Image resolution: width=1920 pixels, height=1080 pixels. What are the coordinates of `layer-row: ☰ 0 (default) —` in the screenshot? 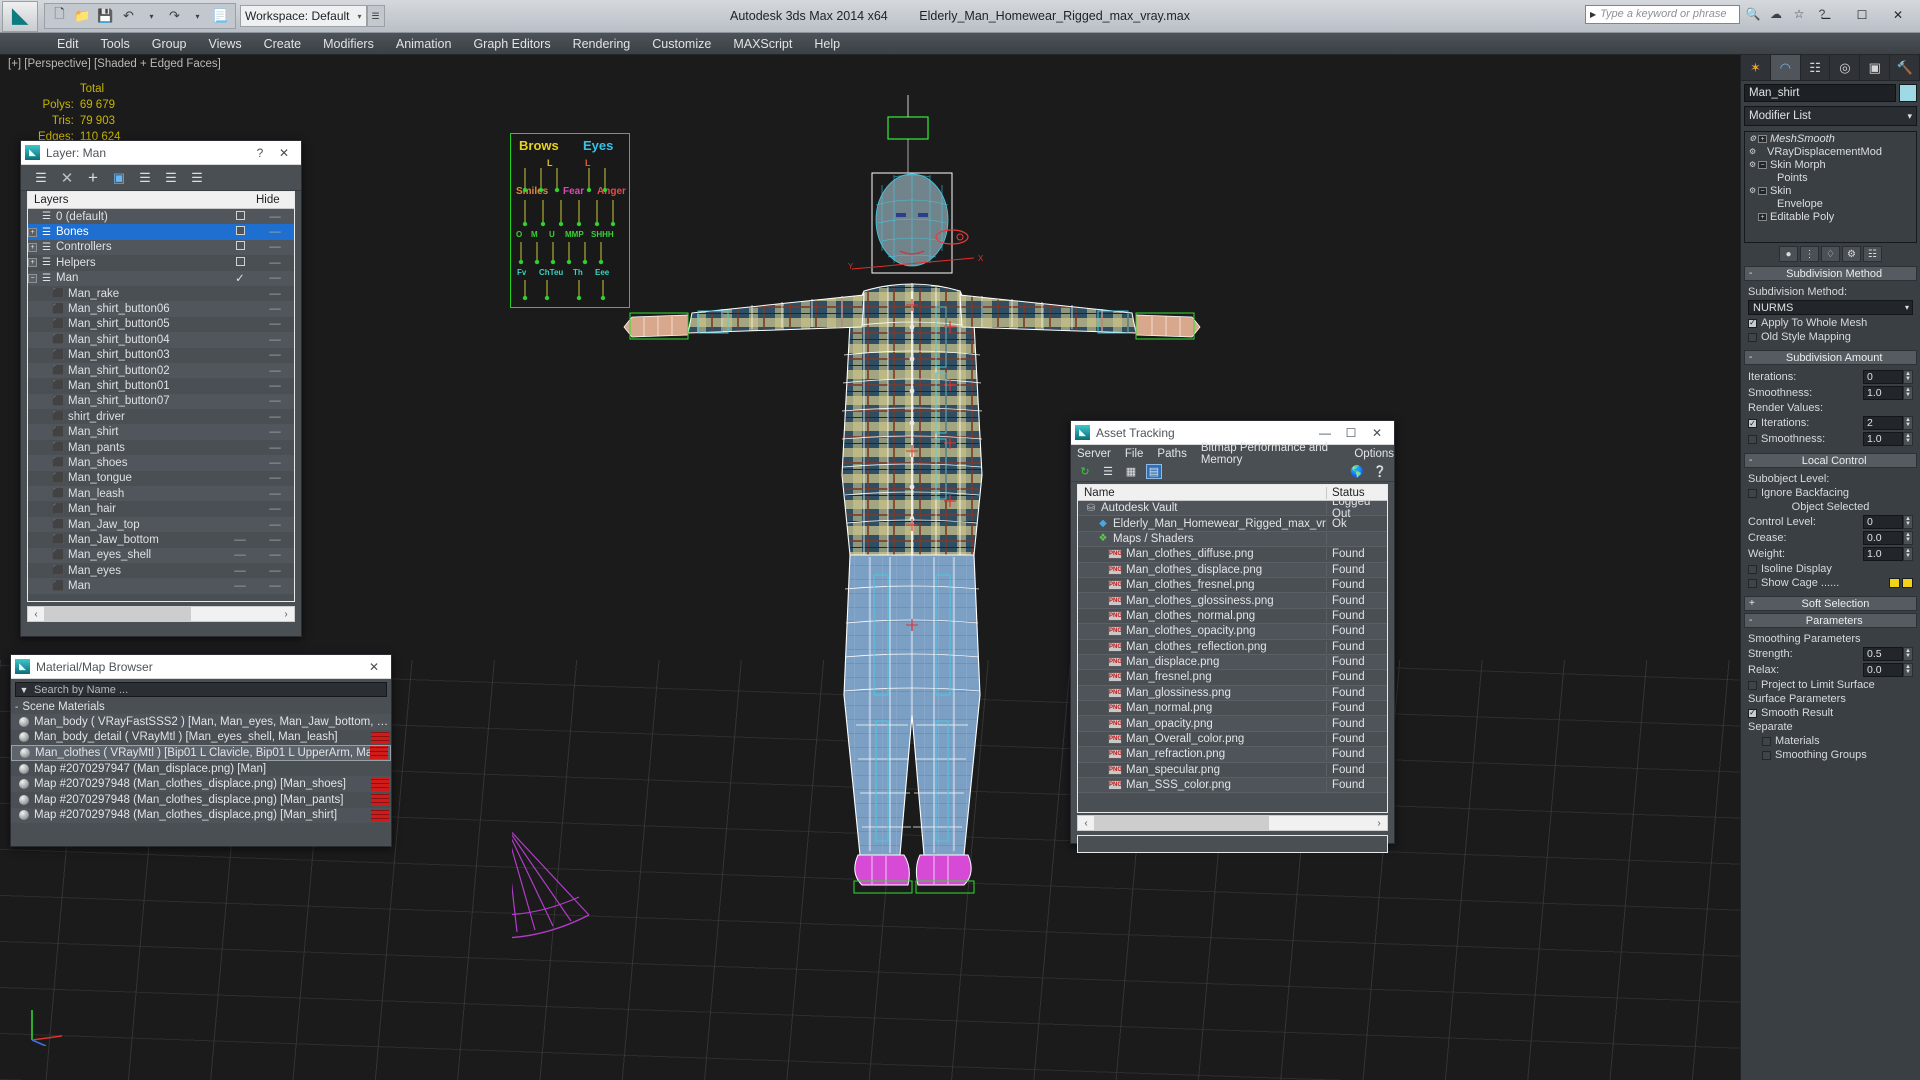 It's located at (161, 217).